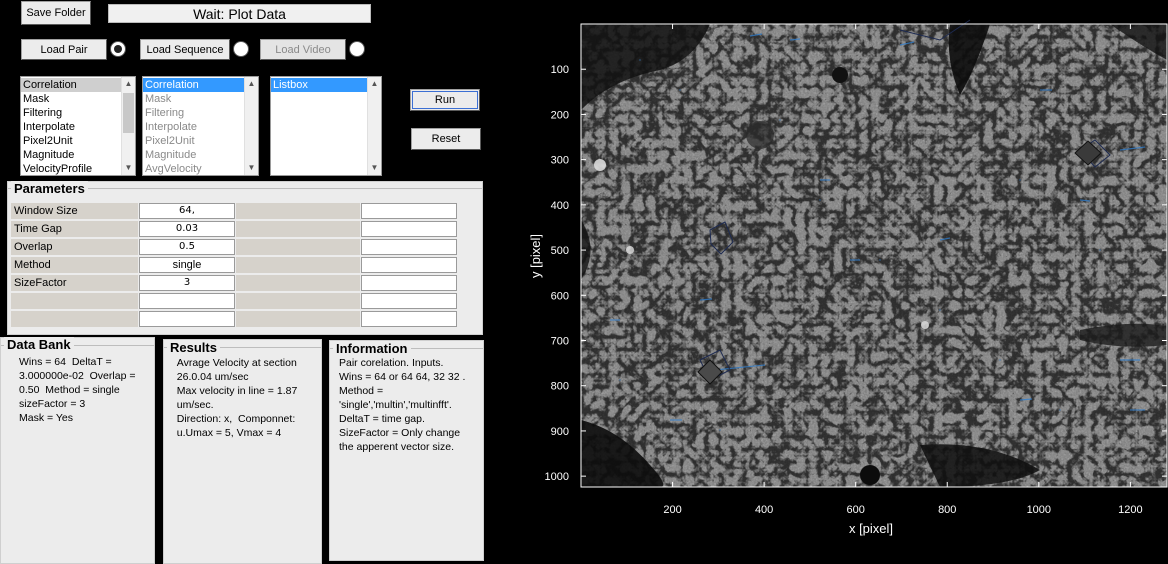 Image resolution: width=1168 pixels, height=564 pixels. What do you see at coordinates (193, 347) in the screenshot?
I see `results-title: Results` at bounding box center [193, 347].